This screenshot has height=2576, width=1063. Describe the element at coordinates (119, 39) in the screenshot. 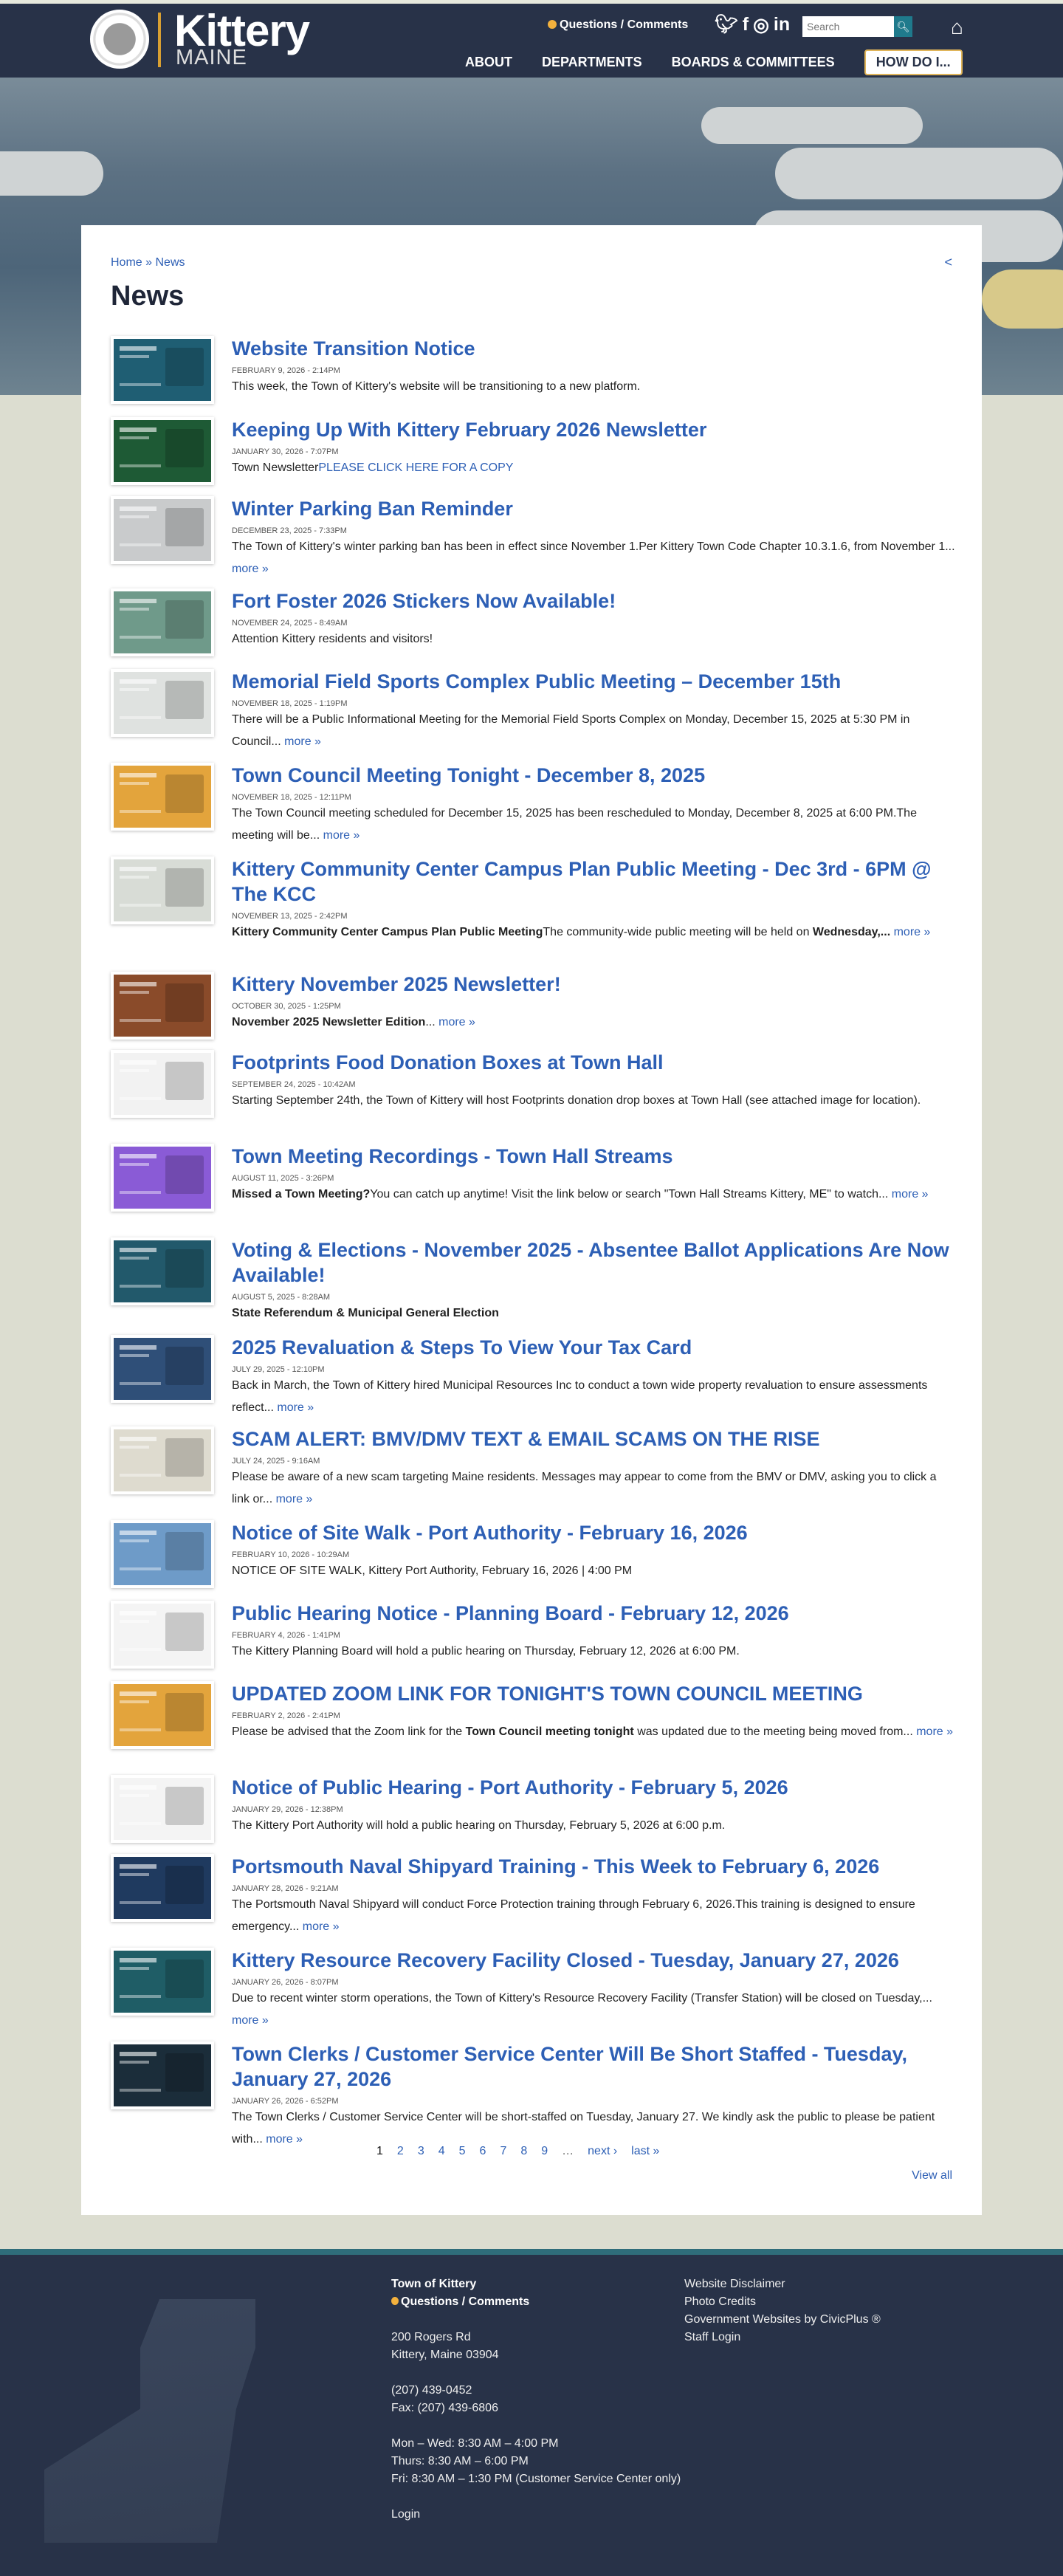

I see `town-seal-logo` at that location.